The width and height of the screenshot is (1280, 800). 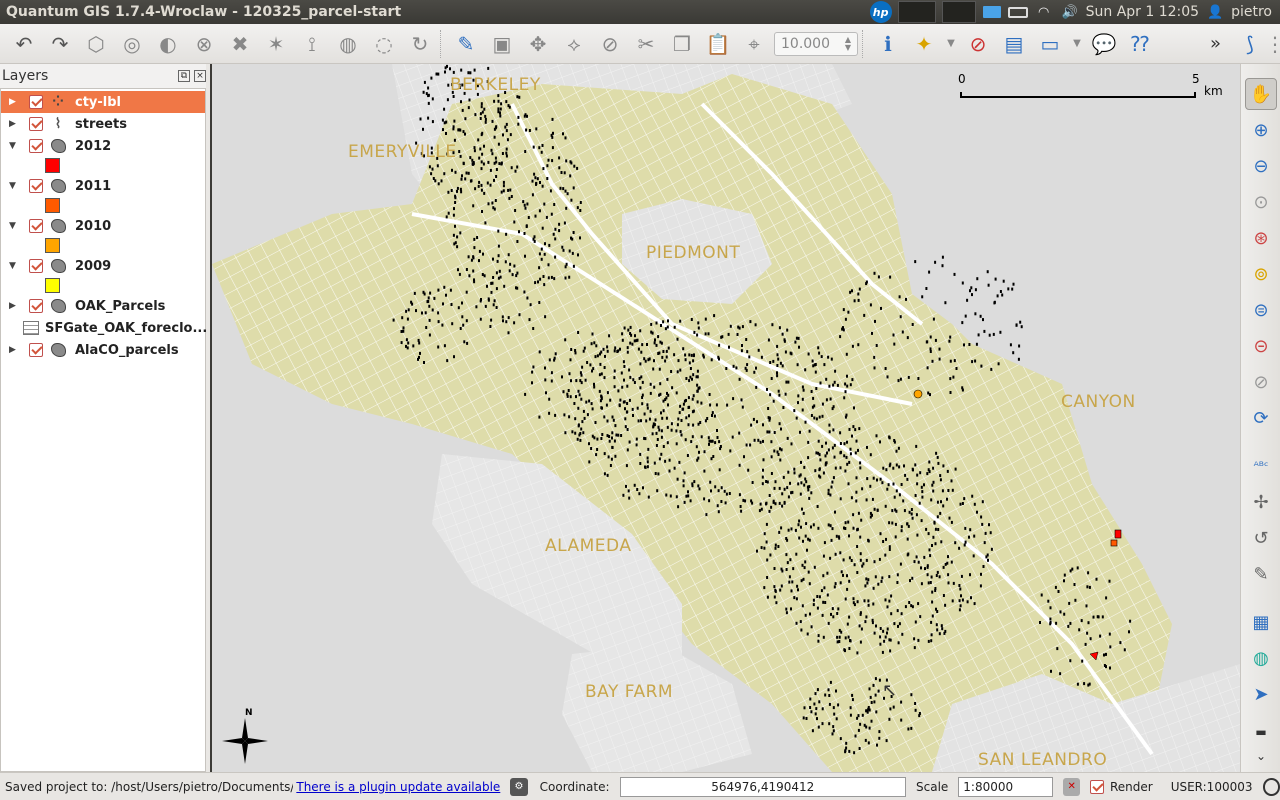 What do you see at coordinates (204, 44) in the screenshot?
I see `delete-ring-icon: ⊗` at bounding box center [204, 44].